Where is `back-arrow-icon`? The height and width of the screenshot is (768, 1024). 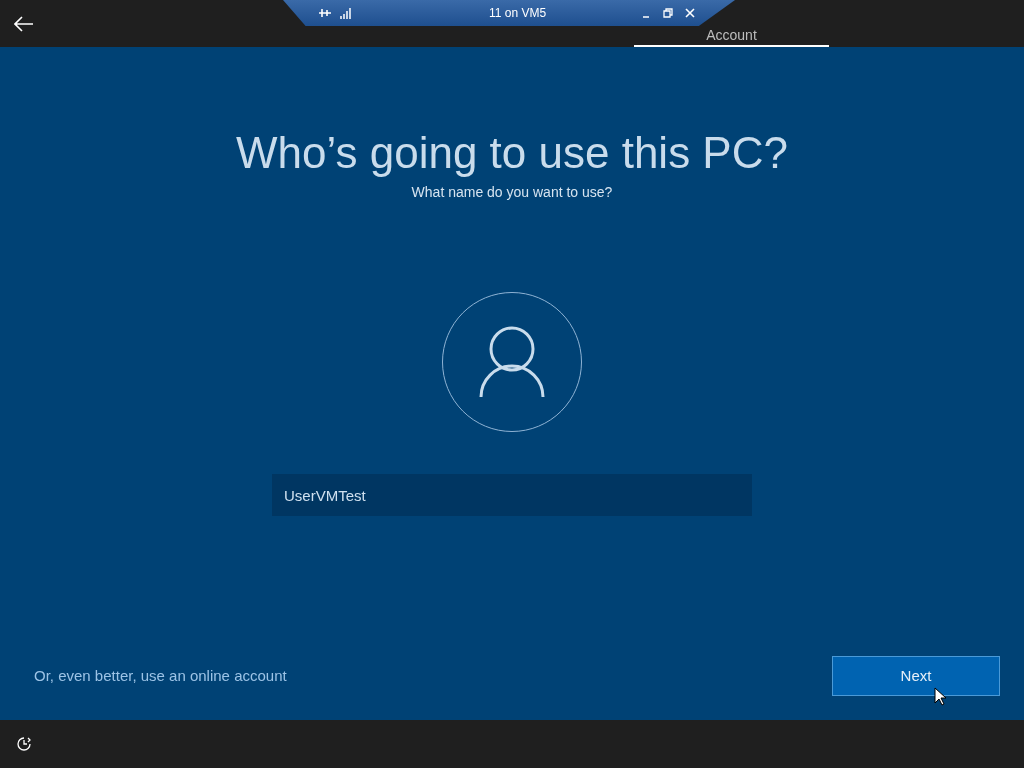 back-arrow-icon is located at coordinates (23, 23).